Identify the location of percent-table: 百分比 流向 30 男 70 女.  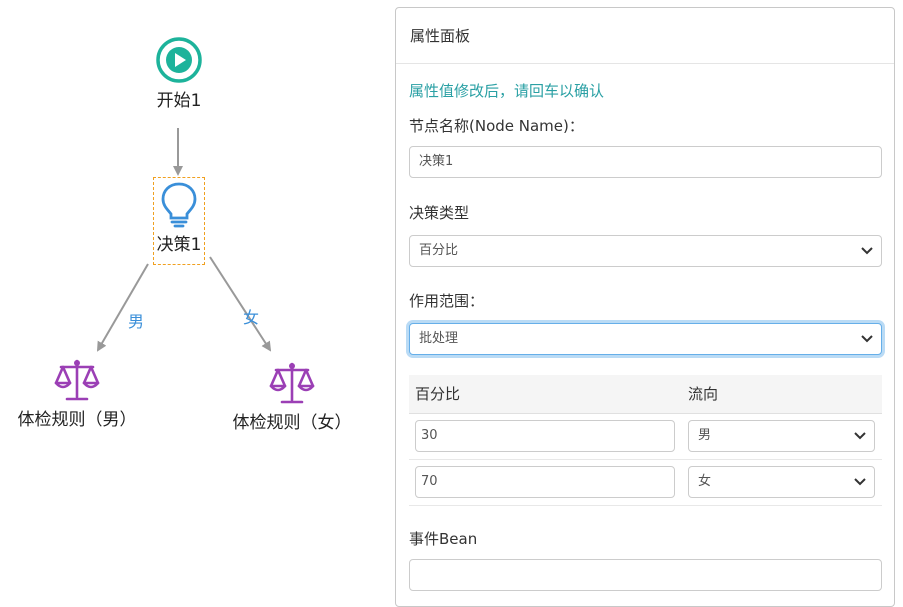
(645, 440).